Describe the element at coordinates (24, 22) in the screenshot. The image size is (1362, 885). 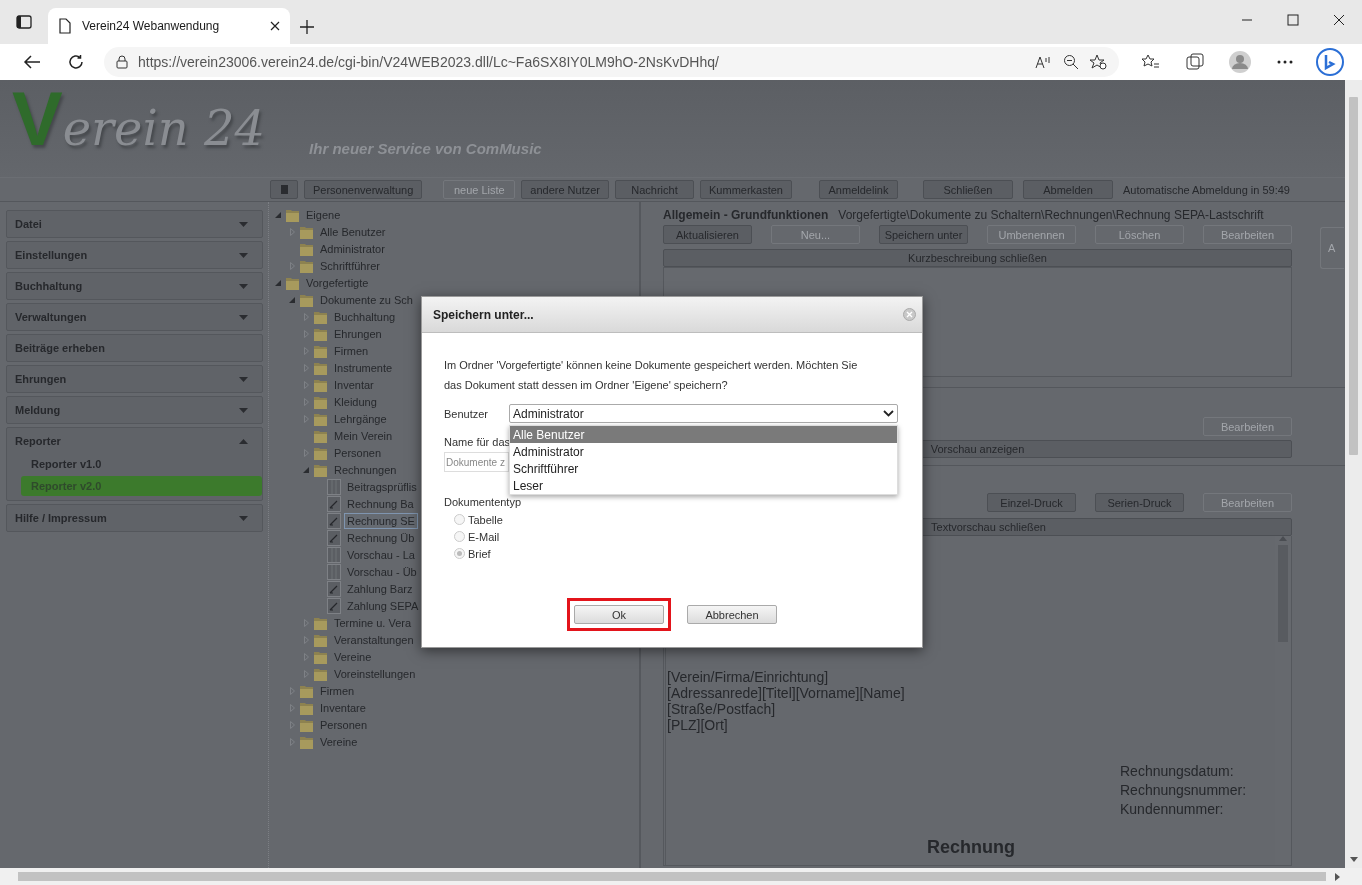
I see `tab-actions-icon` at that location.